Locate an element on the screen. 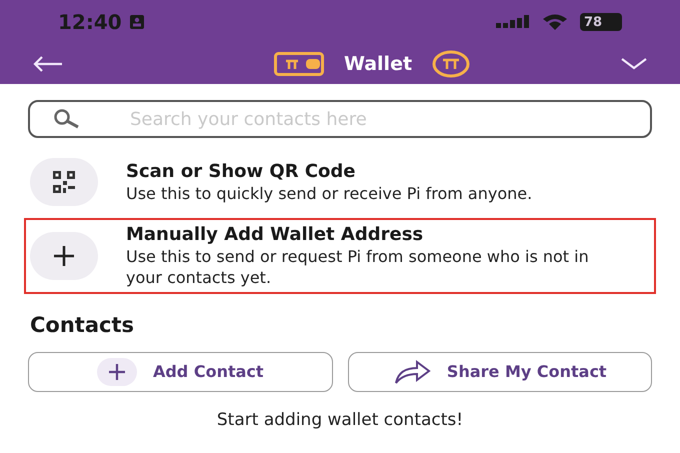 This screenshot has height=453, width=680. notification-icon is located at coordinates (137, 22).